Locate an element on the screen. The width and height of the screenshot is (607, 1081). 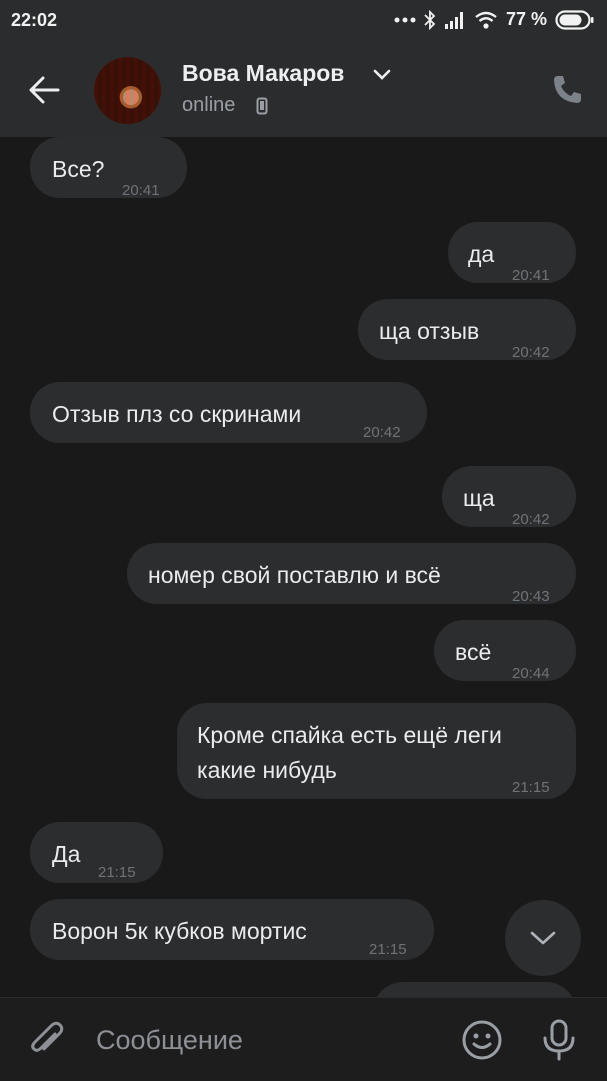
message-outgoing: ща отзыв 20:42 is located at coordinates (467, 330).